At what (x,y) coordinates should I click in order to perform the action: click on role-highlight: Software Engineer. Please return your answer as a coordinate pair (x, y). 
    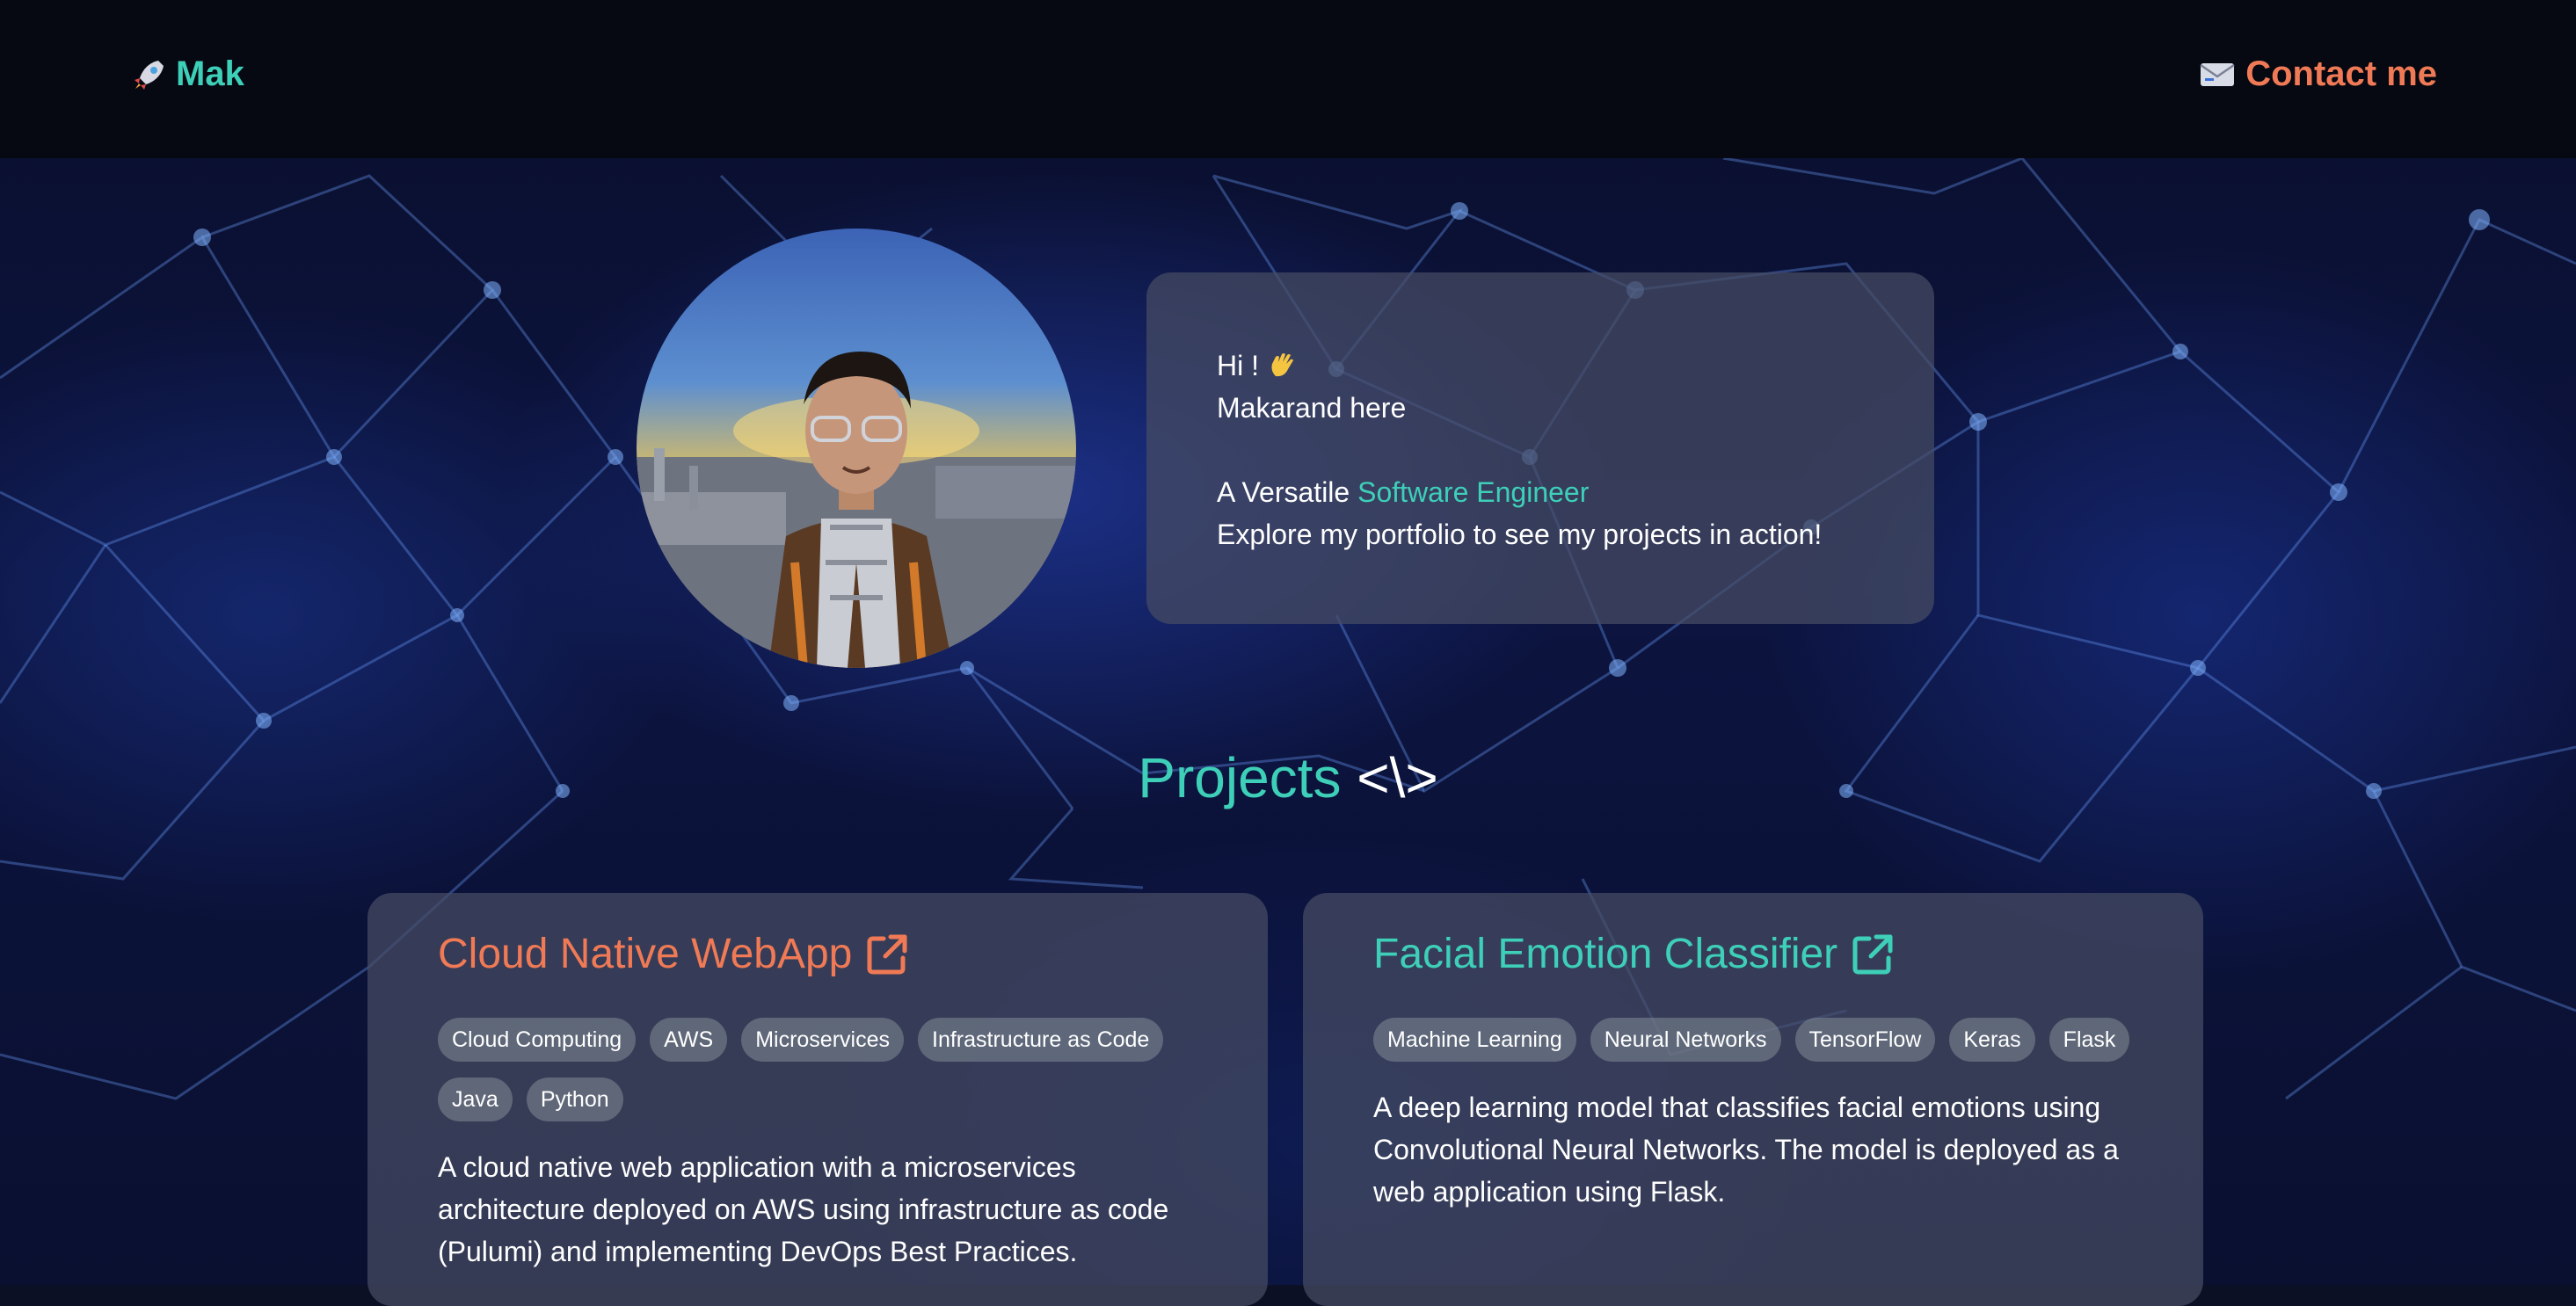
    Looking at the image, I should click on (1473, 492).